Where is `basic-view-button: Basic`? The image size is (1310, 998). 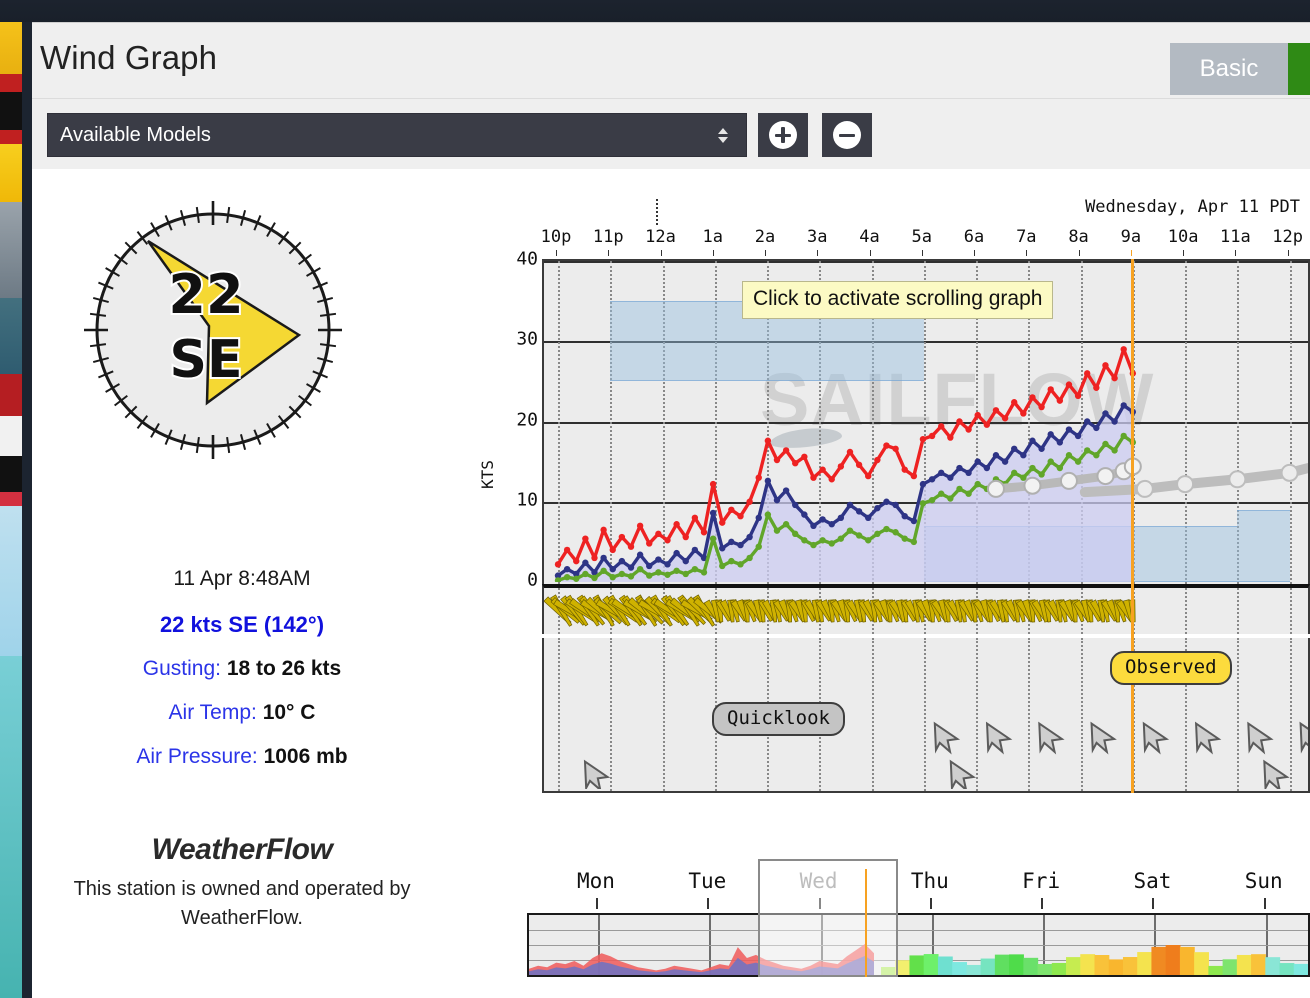 basic-view-button: Basic is located at coordinates (1229, 69).